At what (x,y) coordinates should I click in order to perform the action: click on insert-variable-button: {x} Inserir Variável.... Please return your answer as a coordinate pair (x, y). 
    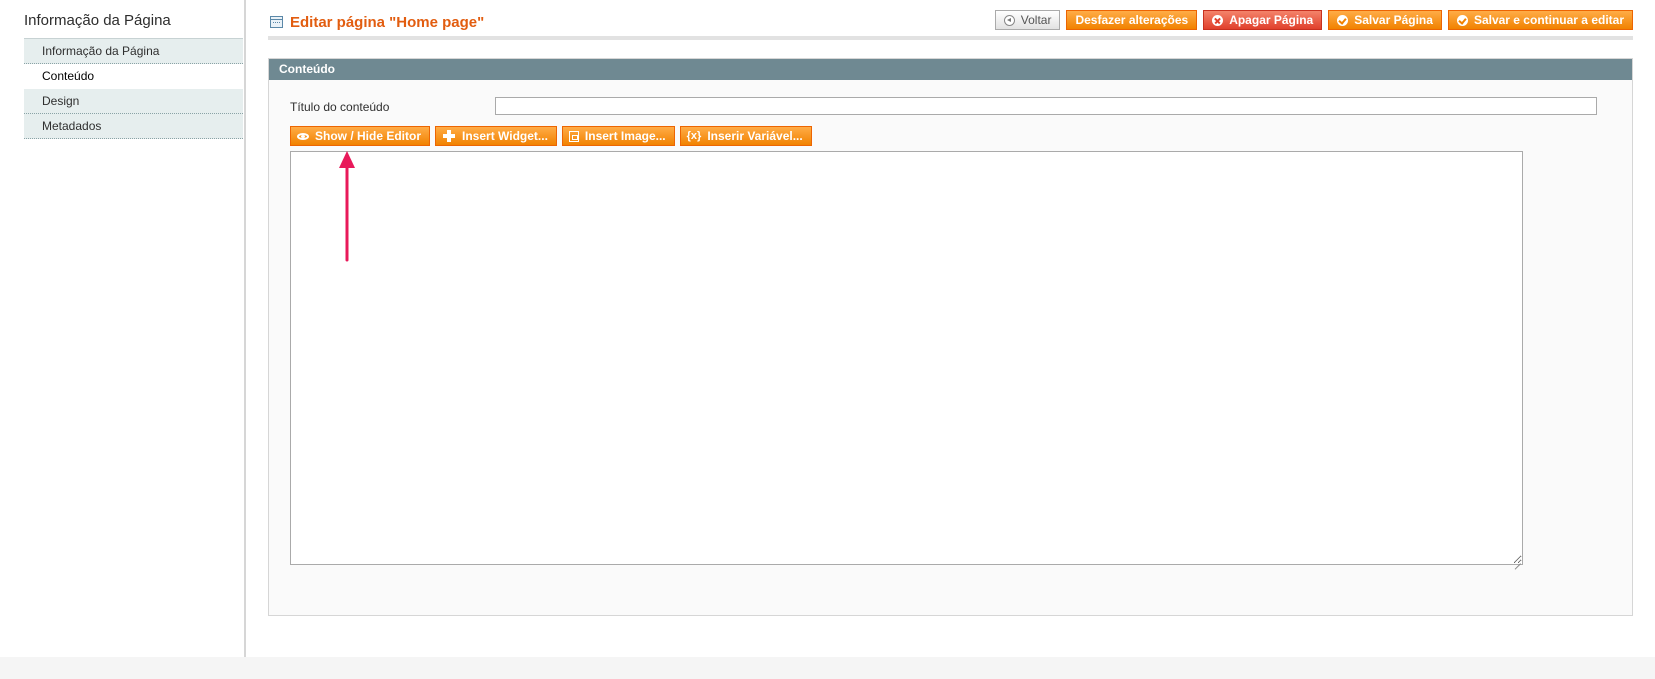
    Looking at the image, I should click on (745, 136).